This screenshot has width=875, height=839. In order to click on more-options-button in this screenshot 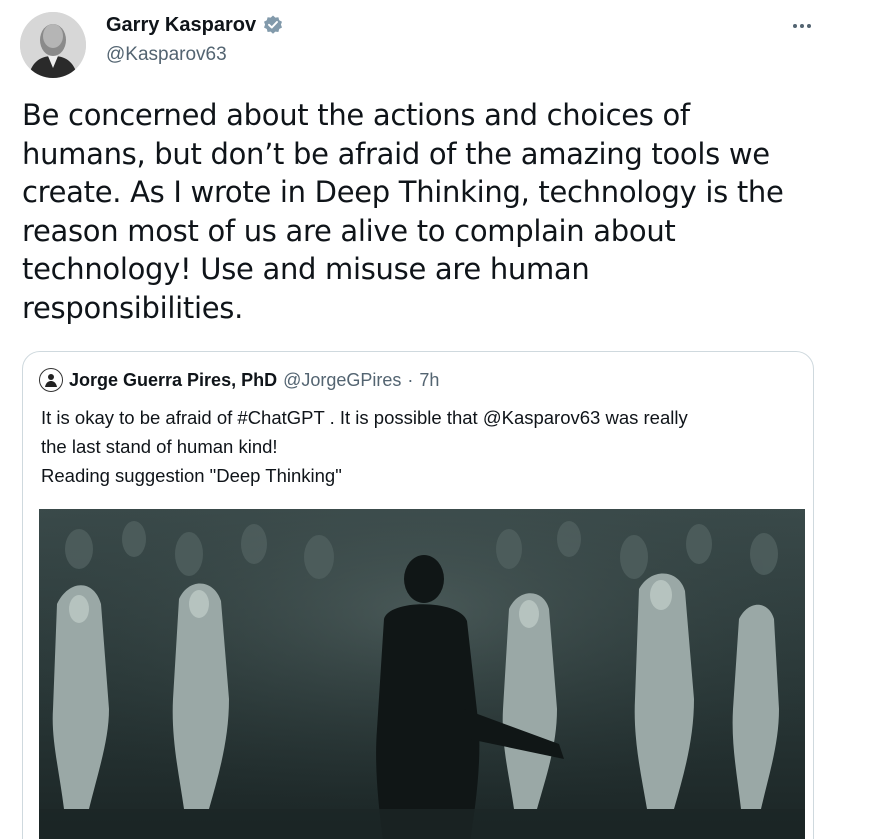, I will do `click(802, 26)`.